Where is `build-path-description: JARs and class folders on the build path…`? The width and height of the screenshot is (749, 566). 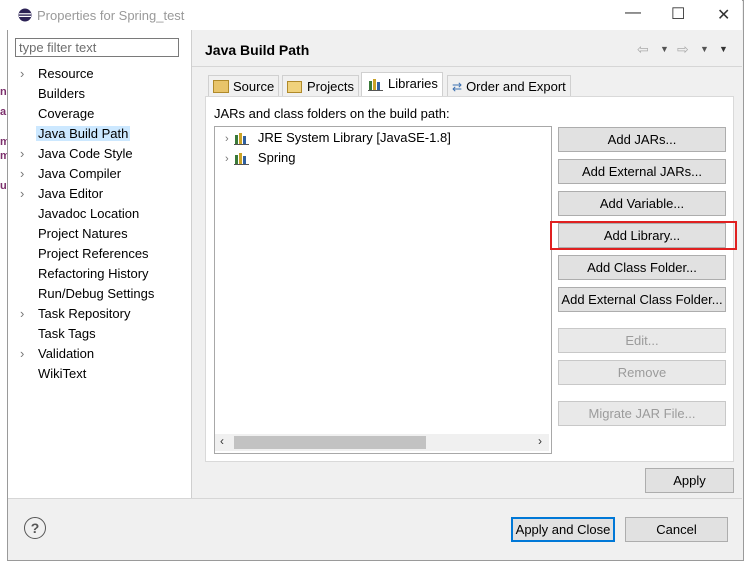
build-path-description: JARs and class folders on the build path… is located at coordinates (332, 113).